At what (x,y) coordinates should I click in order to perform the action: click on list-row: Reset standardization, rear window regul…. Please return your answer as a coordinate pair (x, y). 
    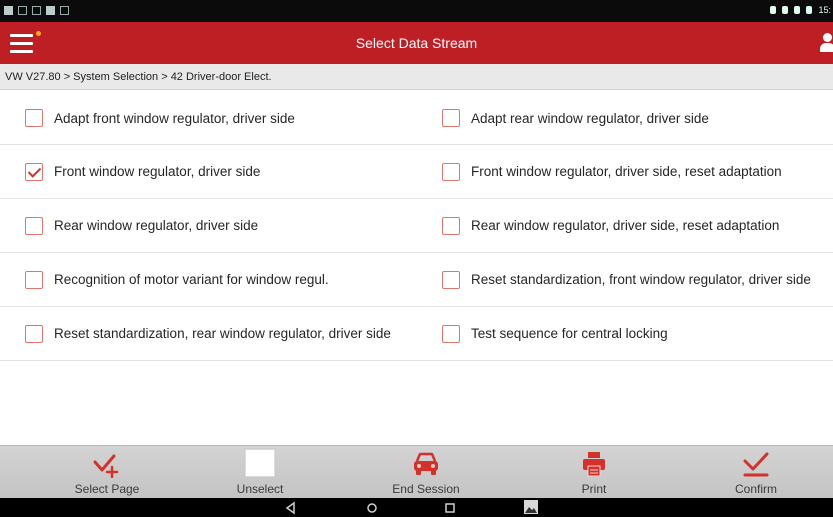
    Looking at the image, I should click on (416, 334).